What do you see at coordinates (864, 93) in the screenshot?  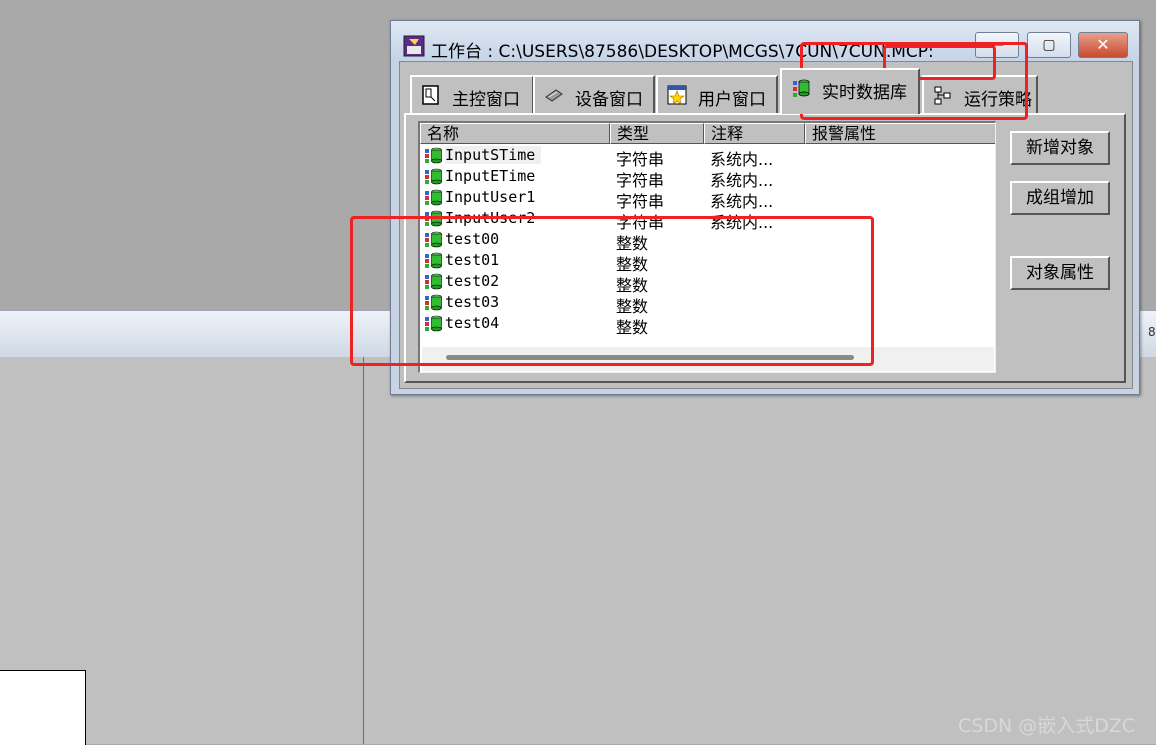 I see `tab-label: 实时数据库` at bounding box center [864, 93].